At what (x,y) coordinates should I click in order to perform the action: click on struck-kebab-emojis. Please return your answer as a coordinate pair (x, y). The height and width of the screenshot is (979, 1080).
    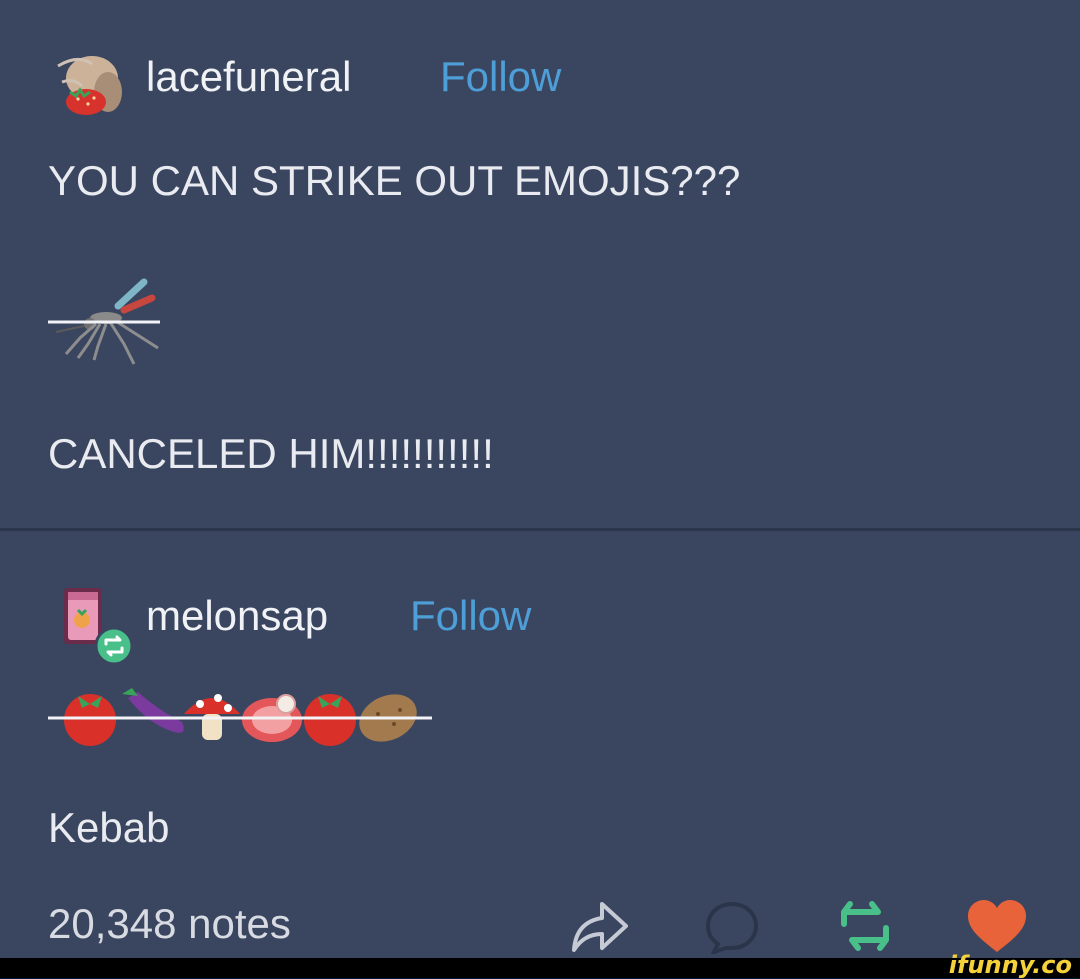
    Looking at the image, I should click on (243, 716).